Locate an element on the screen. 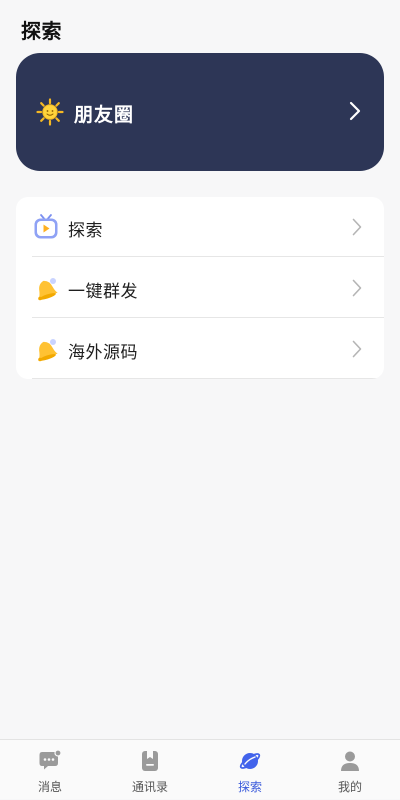 The height and width of the screenshot is (800, 400). sun-icon is located at coordinates (50, 112).